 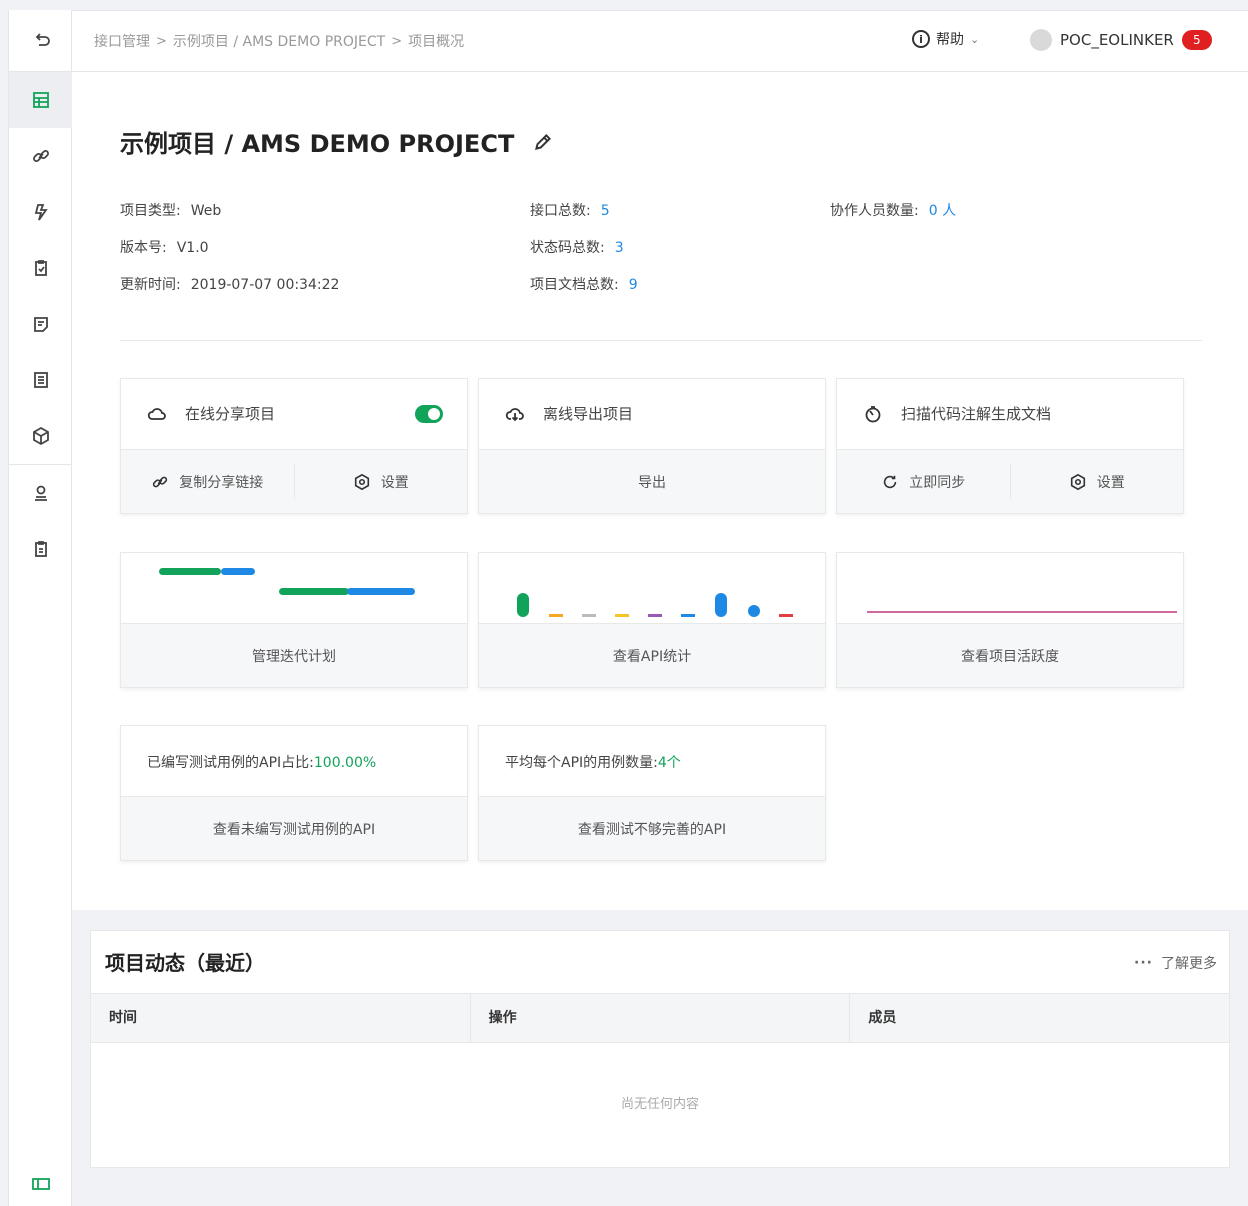 I want to click on chevron-down-icon: ⌄, so click(x=975, y=39).